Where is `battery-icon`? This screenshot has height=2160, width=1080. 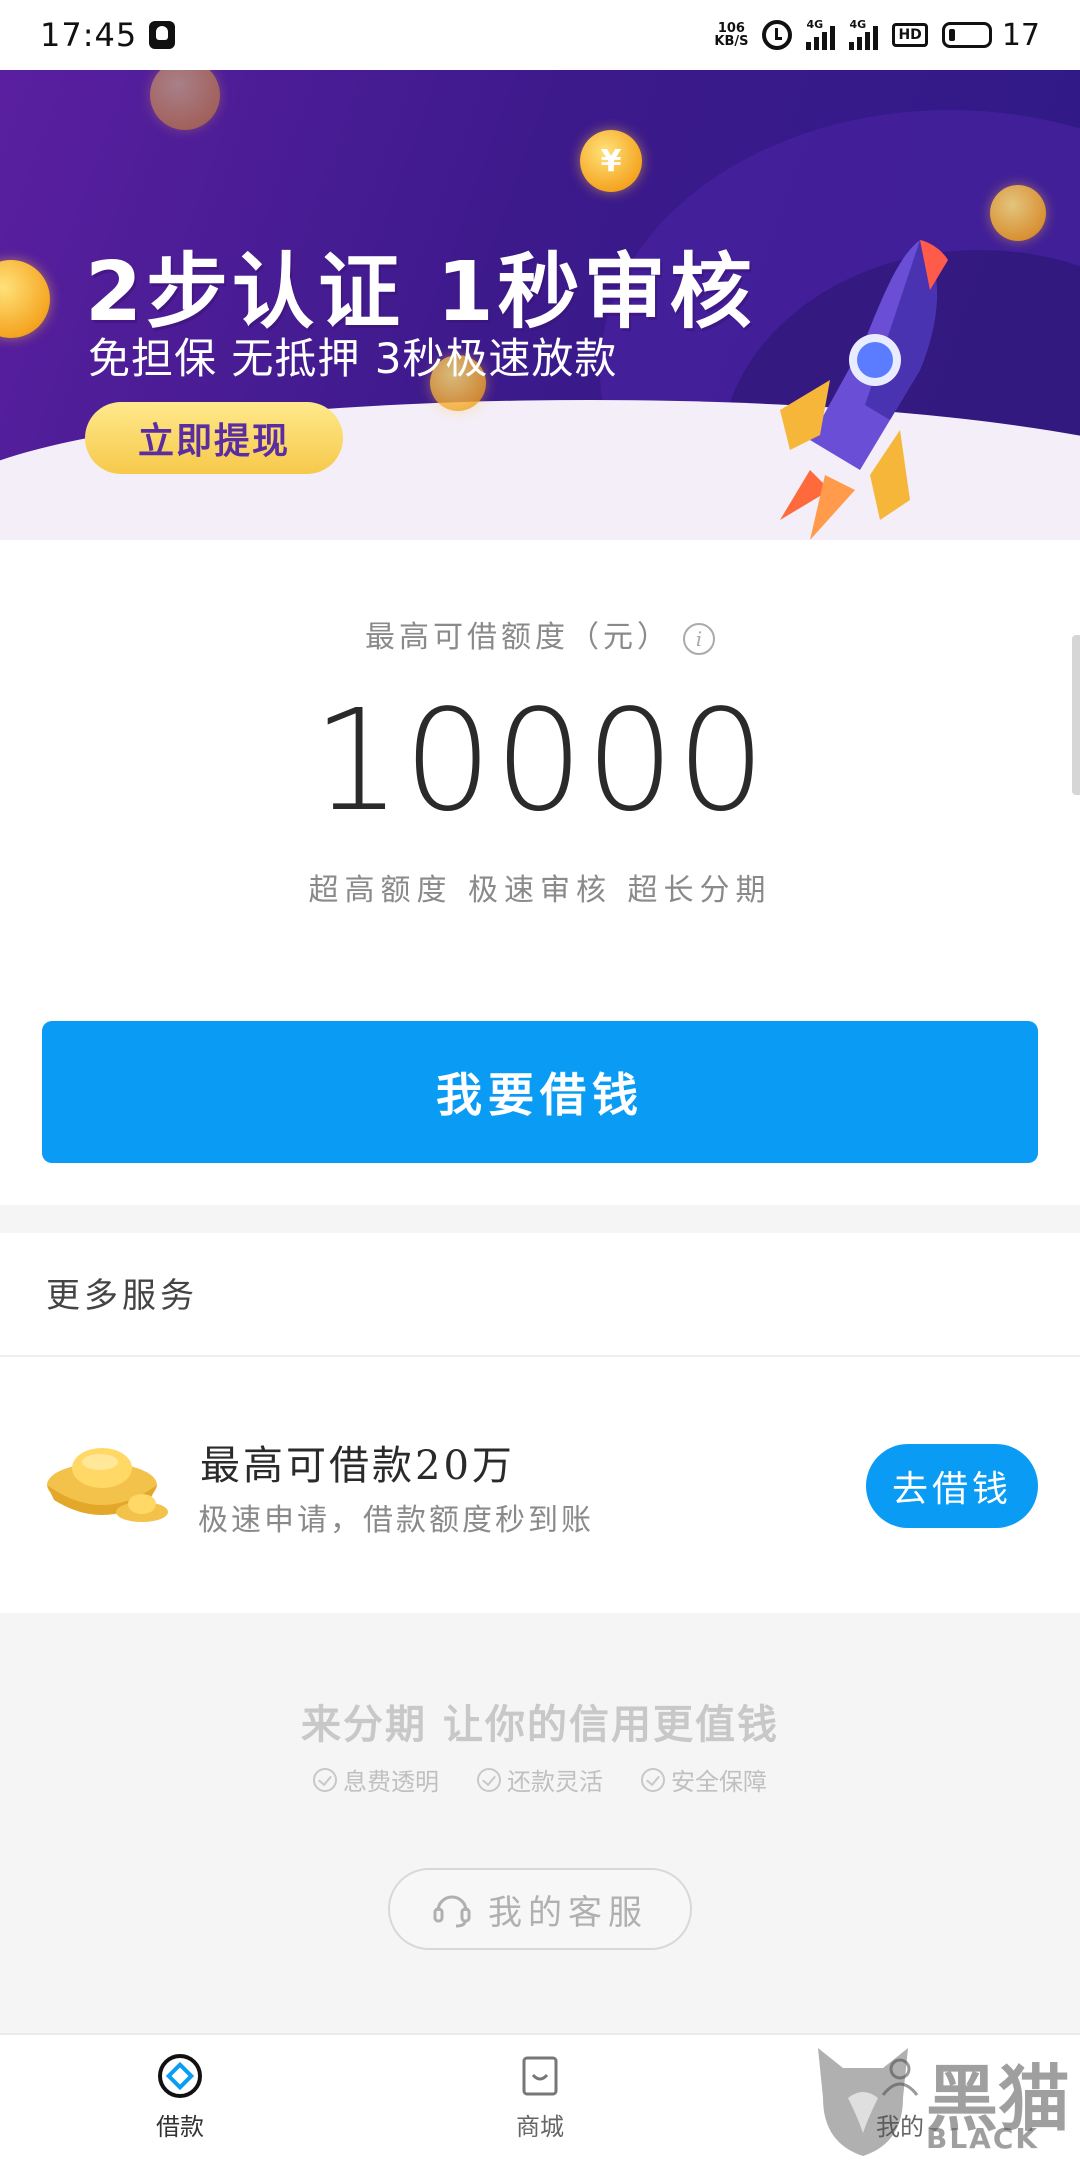
battery-icon is located at coordinates (966, 35).